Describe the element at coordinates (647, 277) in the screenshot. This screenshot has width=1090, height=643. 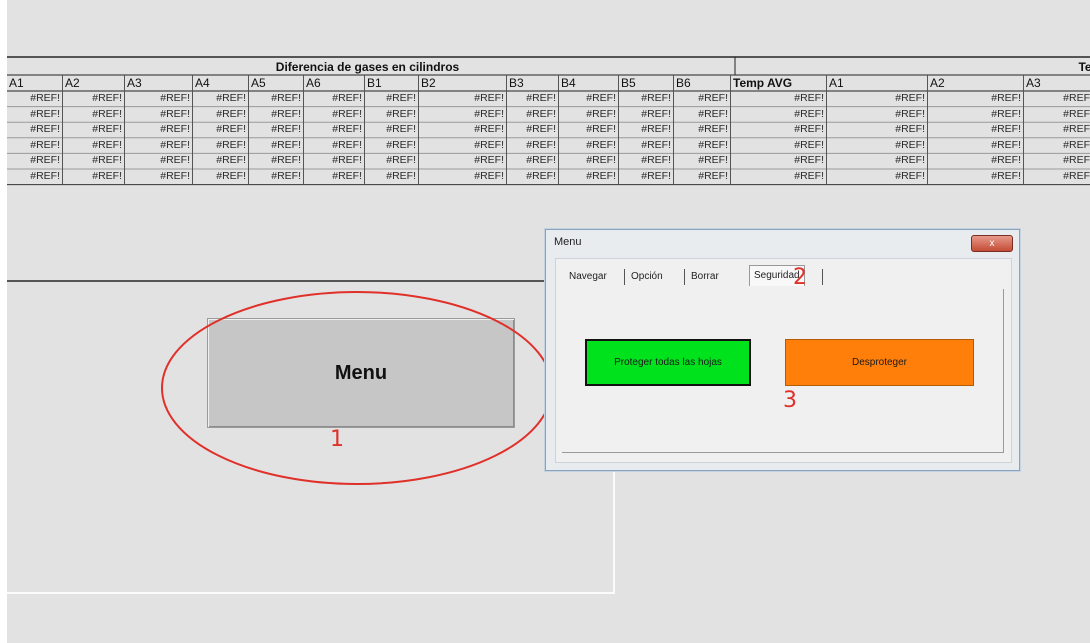
I see `tab-opcion: Opción` at that location.